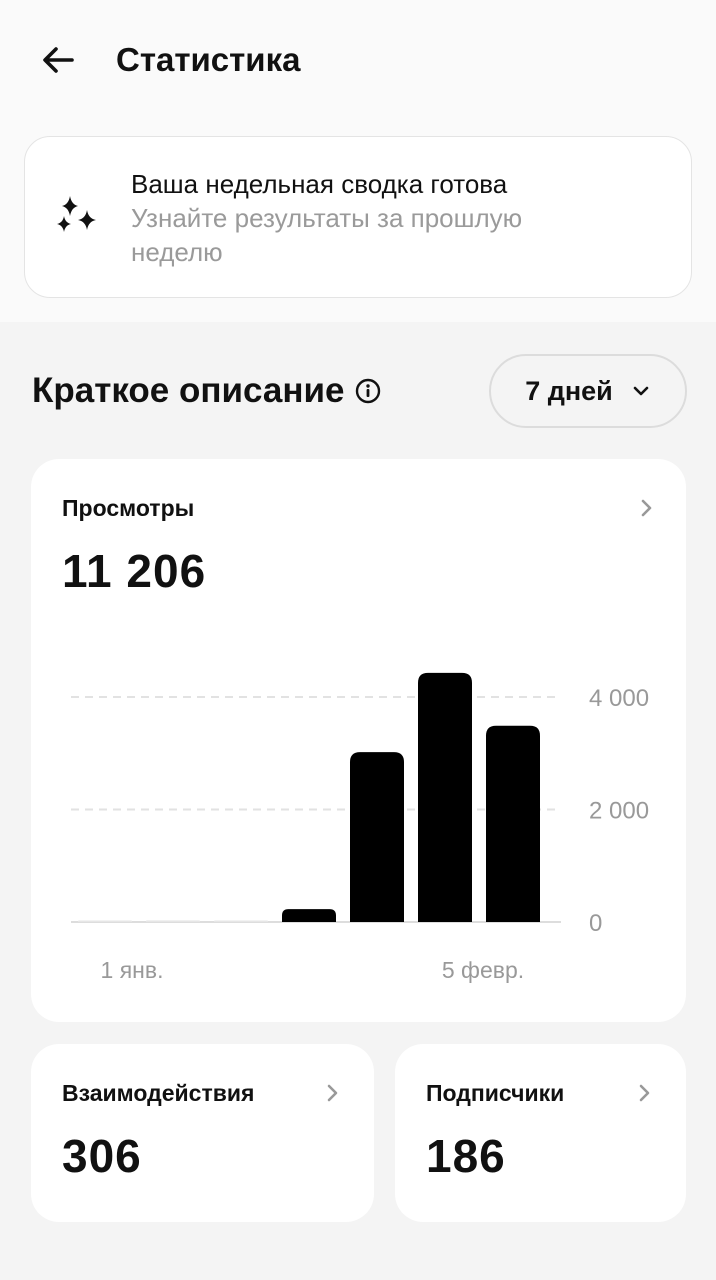 The height and width of the screenshot is (1280, 716). Describe the element at coordinates (619, 698) in the screenshot. I see `y-tick-label: 4 000` at that location.